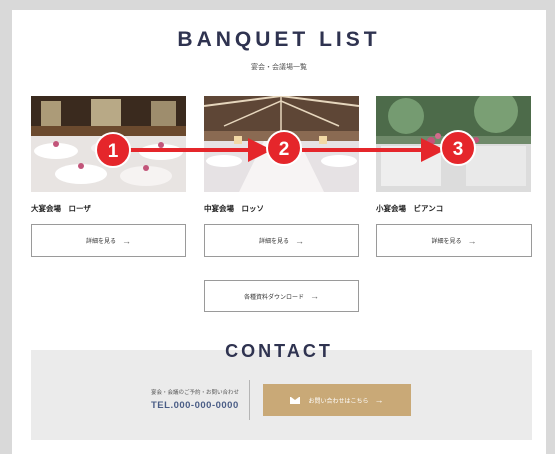  Describe the element at coordinates (195, 393) in the screenshot. I see `contact-label: 宴会・会議のご予約・お問い合わせ` at that location.